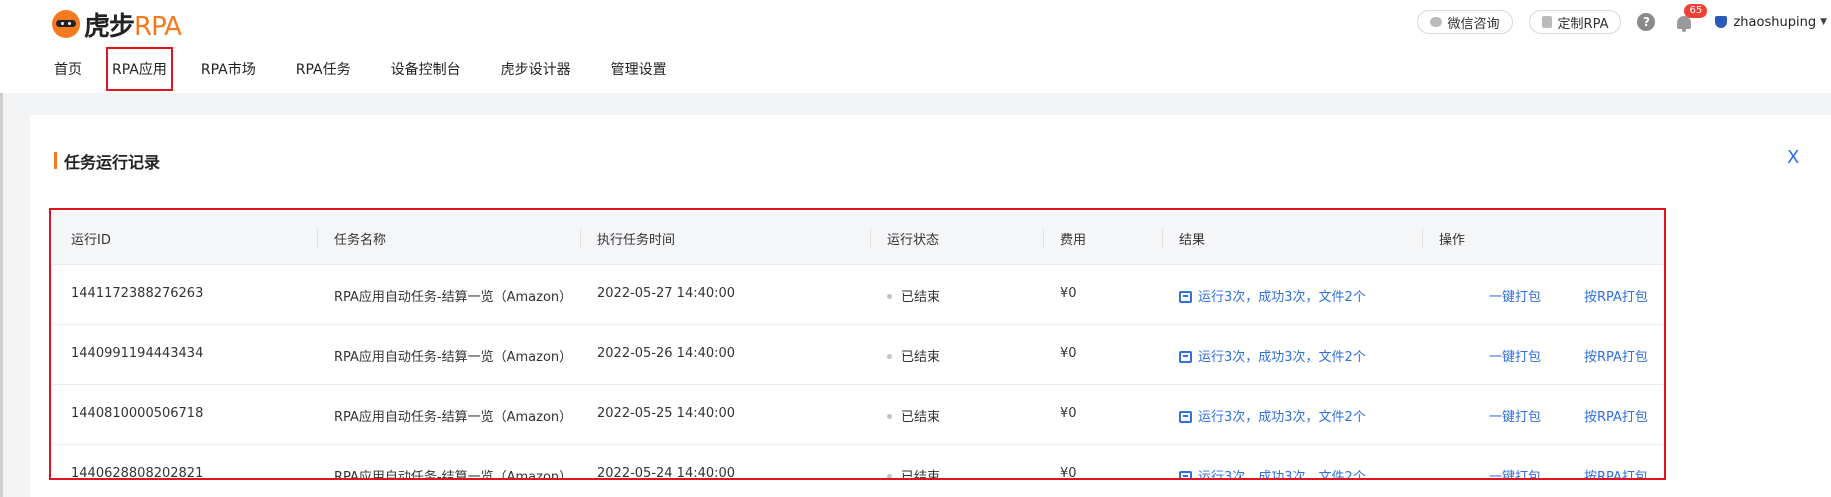 The image size is (1831, 497). Describe the element at coordinates (536, 69) in the screenshot. I see `nav-designer: 虎步设计器` at that location.